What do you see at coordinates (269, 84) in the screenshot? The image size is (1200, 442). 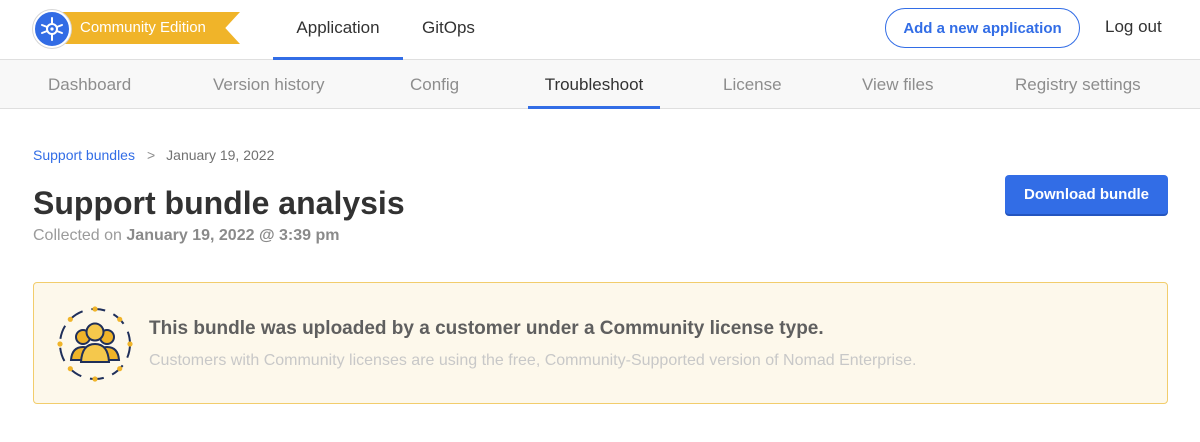 I see `subtab-version-history: Version history` at bounding box center [269, 84].